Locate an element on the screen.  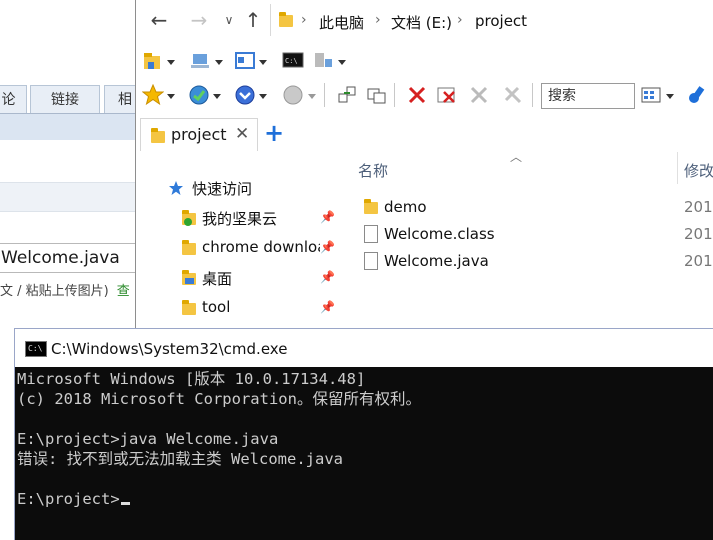
recent-dropdown-icon: ∨ is located at coordinates (229, 20).